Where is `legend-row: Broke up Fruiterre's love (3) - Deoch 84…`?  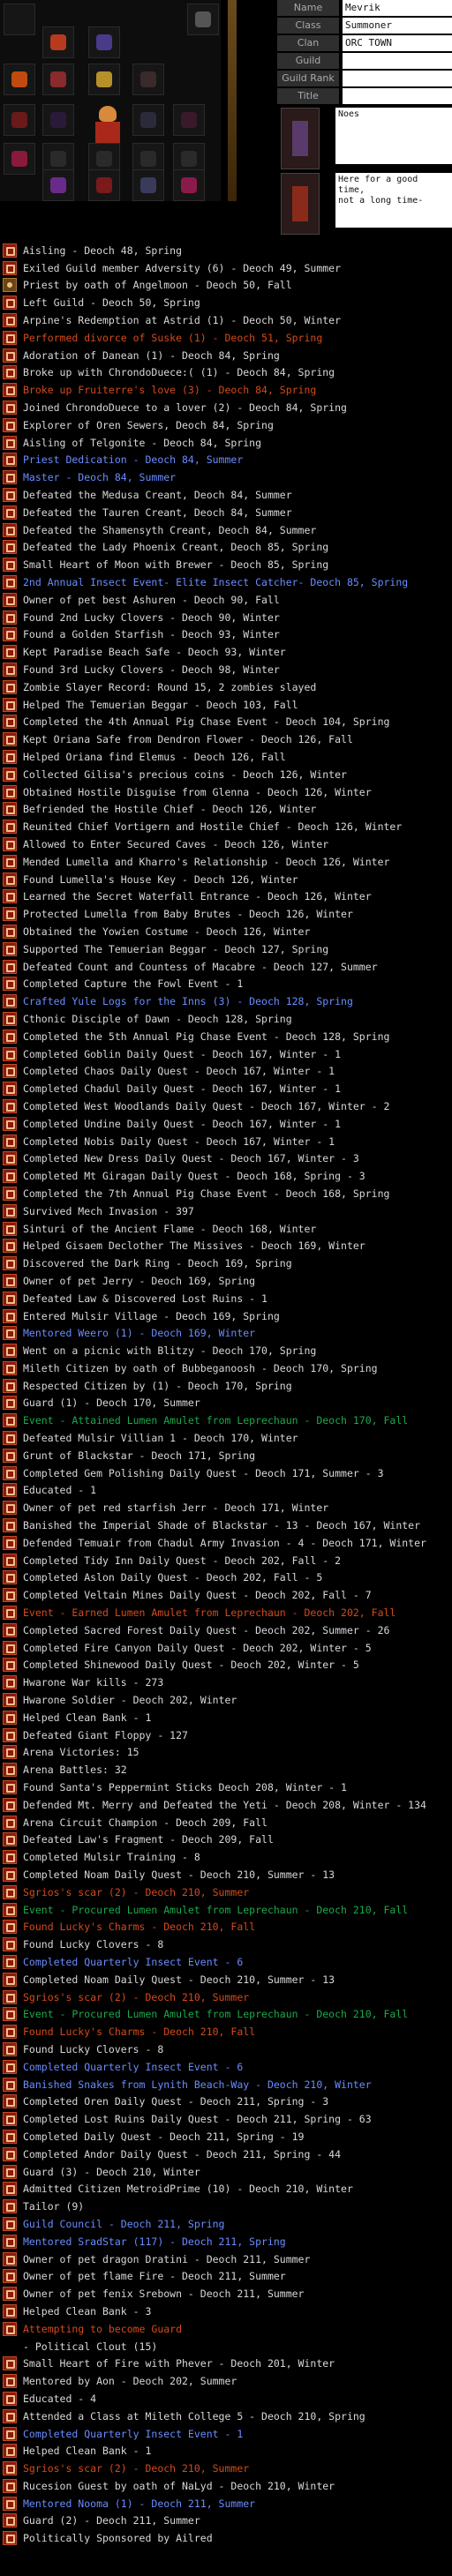
legend-row: Broke up Fruiterre's love (3) - Deoch 84… is located at coordinates (226, 390).